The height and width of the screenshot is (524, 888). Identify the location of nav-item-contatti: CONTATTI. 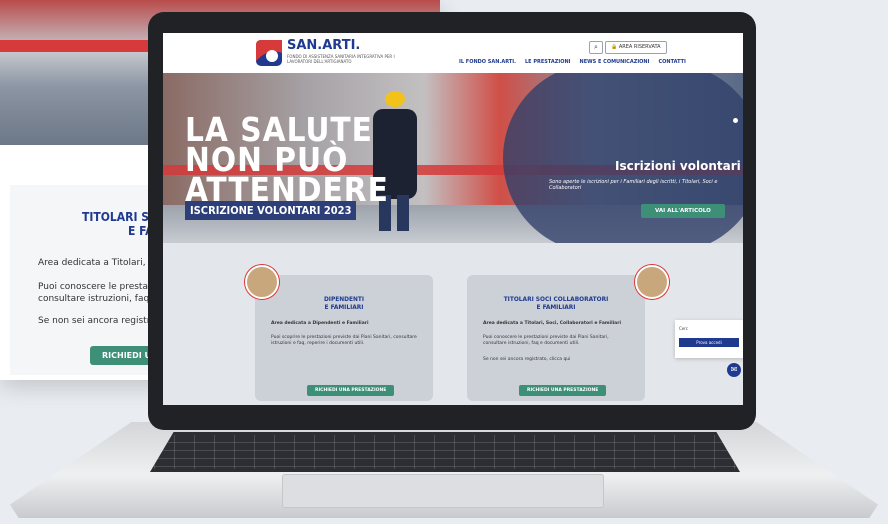
(671, 62).